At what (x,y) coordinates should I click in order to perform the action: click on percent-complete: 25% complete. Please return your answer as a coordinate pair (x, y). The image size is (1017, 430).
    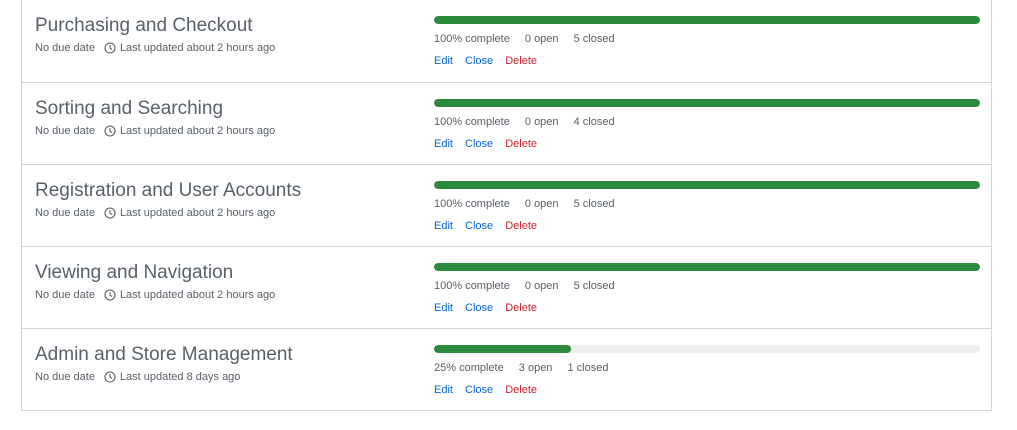
    Looking at the image, I should click on (469, 368).